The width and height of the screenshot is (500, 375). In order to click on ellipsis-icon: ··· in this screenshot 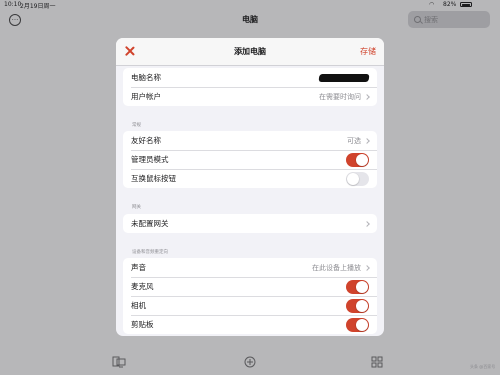, I will do `click(15, 19)`.